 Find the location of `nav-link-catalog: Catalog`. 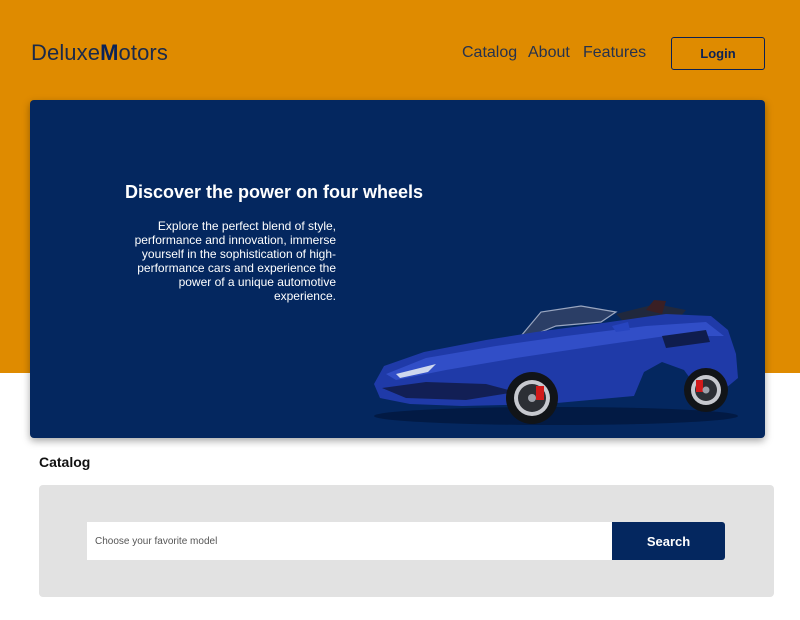

nav-link-catalog: Catalog is located at coordinates (489, 53).